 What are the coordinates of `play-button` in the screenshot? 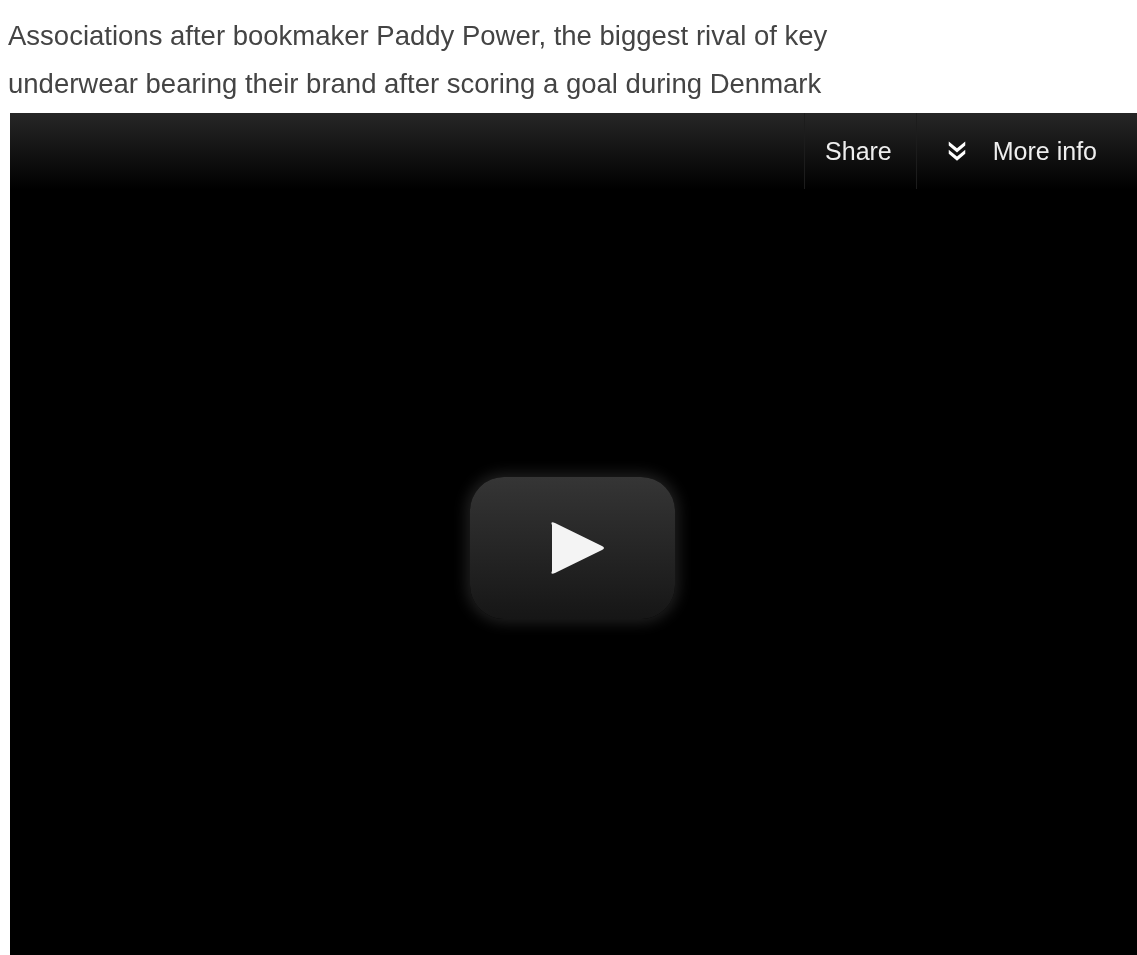 It's located at (572, 548).